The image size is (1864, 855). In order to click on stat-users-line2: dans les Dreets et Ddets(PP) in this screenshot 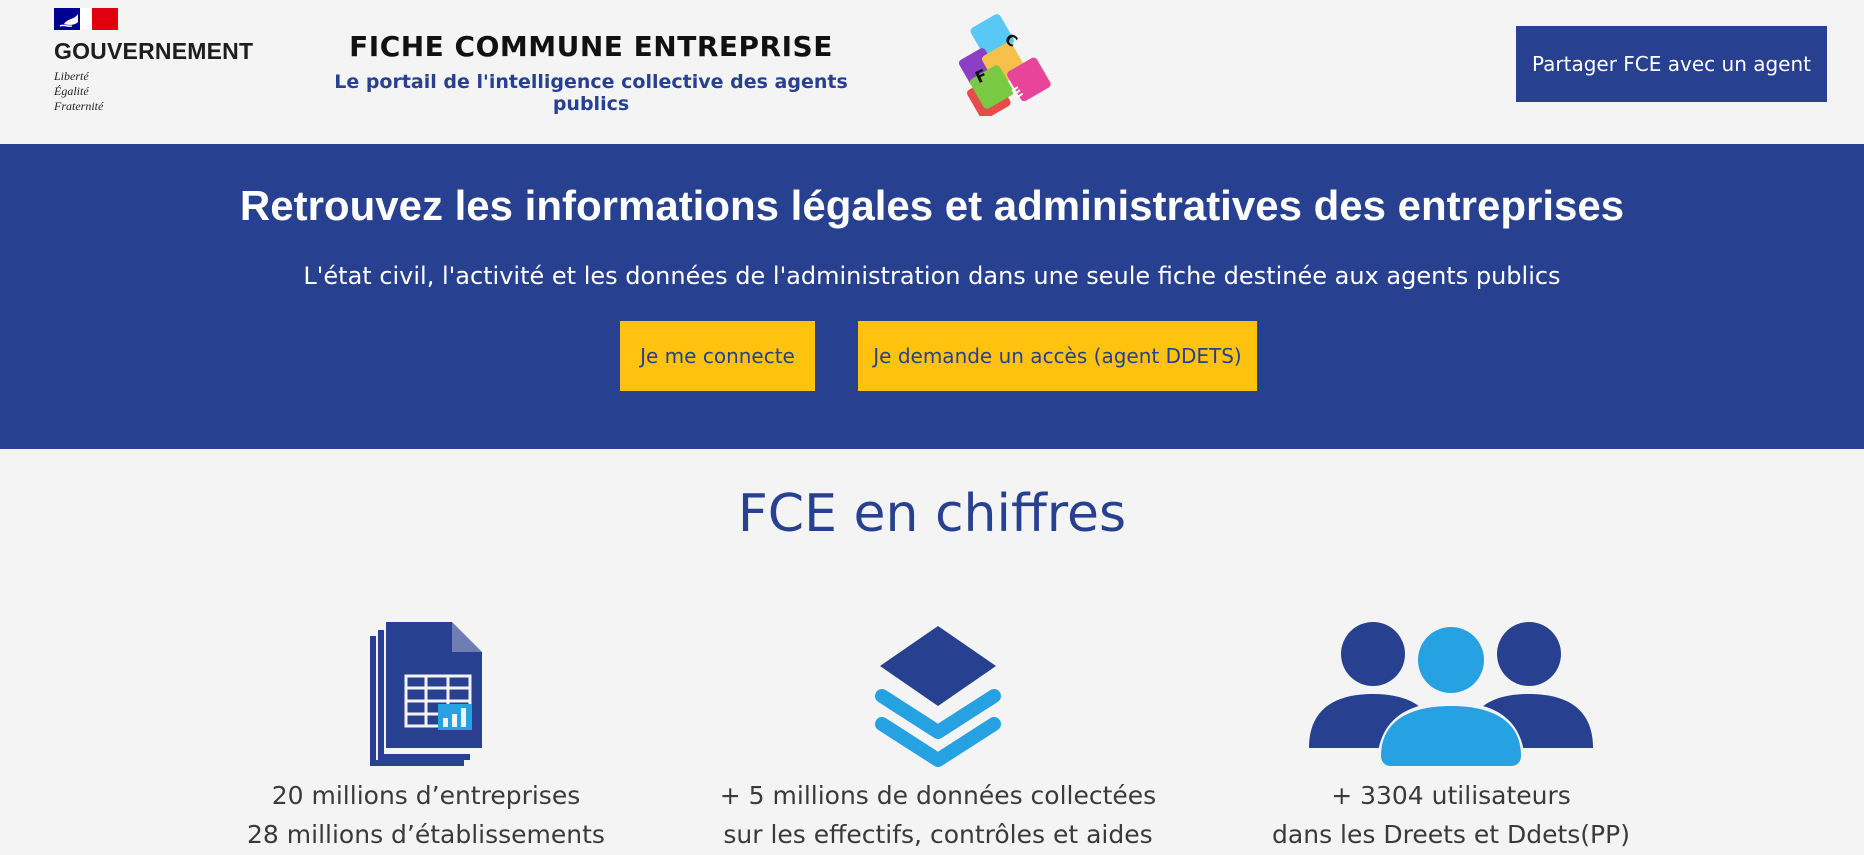, I will do `click(1451, 834)`.